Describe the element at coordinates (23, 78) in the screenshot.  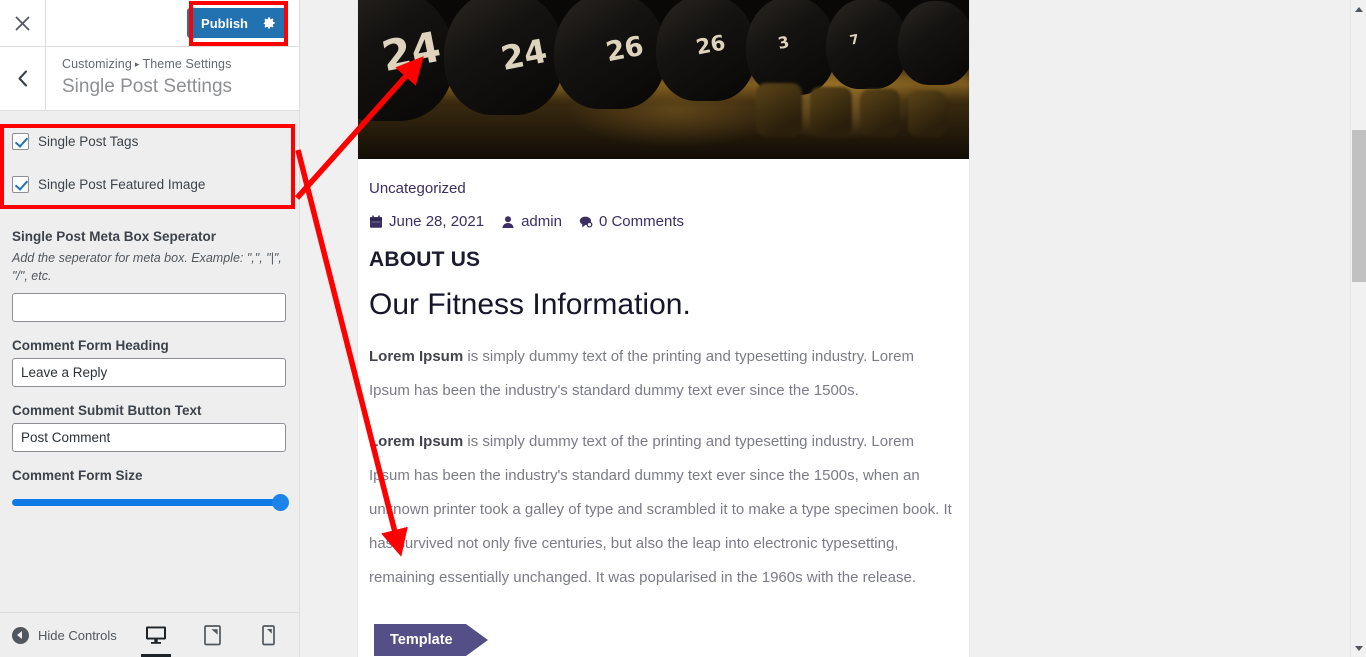
I see `chevron-left-icon` at that location.